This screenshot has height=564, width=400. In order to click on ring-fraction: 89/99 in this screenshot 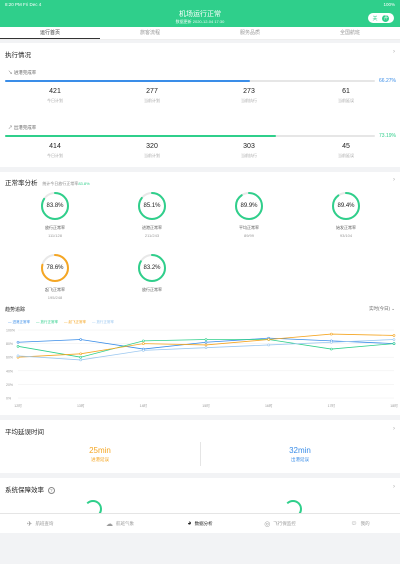, I will do `click(248, 235)`.